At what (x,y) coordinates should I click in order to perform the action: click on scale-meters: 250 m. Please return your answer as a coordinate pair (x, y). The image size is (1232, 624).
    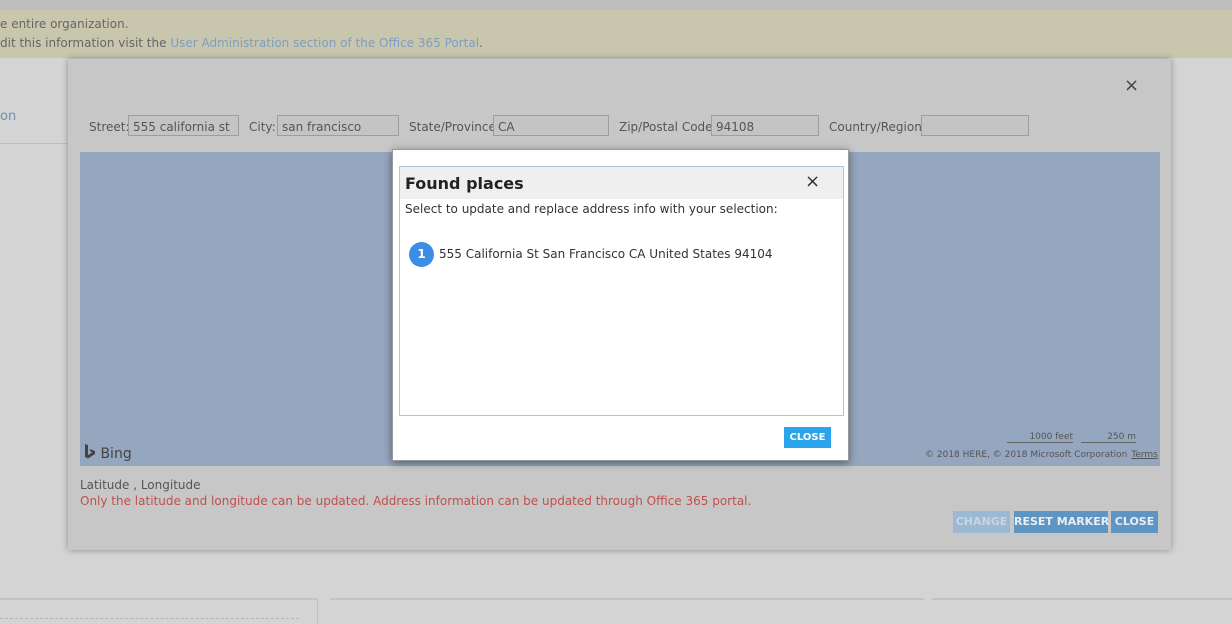
    Looking at the image, I should click on (1108, 437).